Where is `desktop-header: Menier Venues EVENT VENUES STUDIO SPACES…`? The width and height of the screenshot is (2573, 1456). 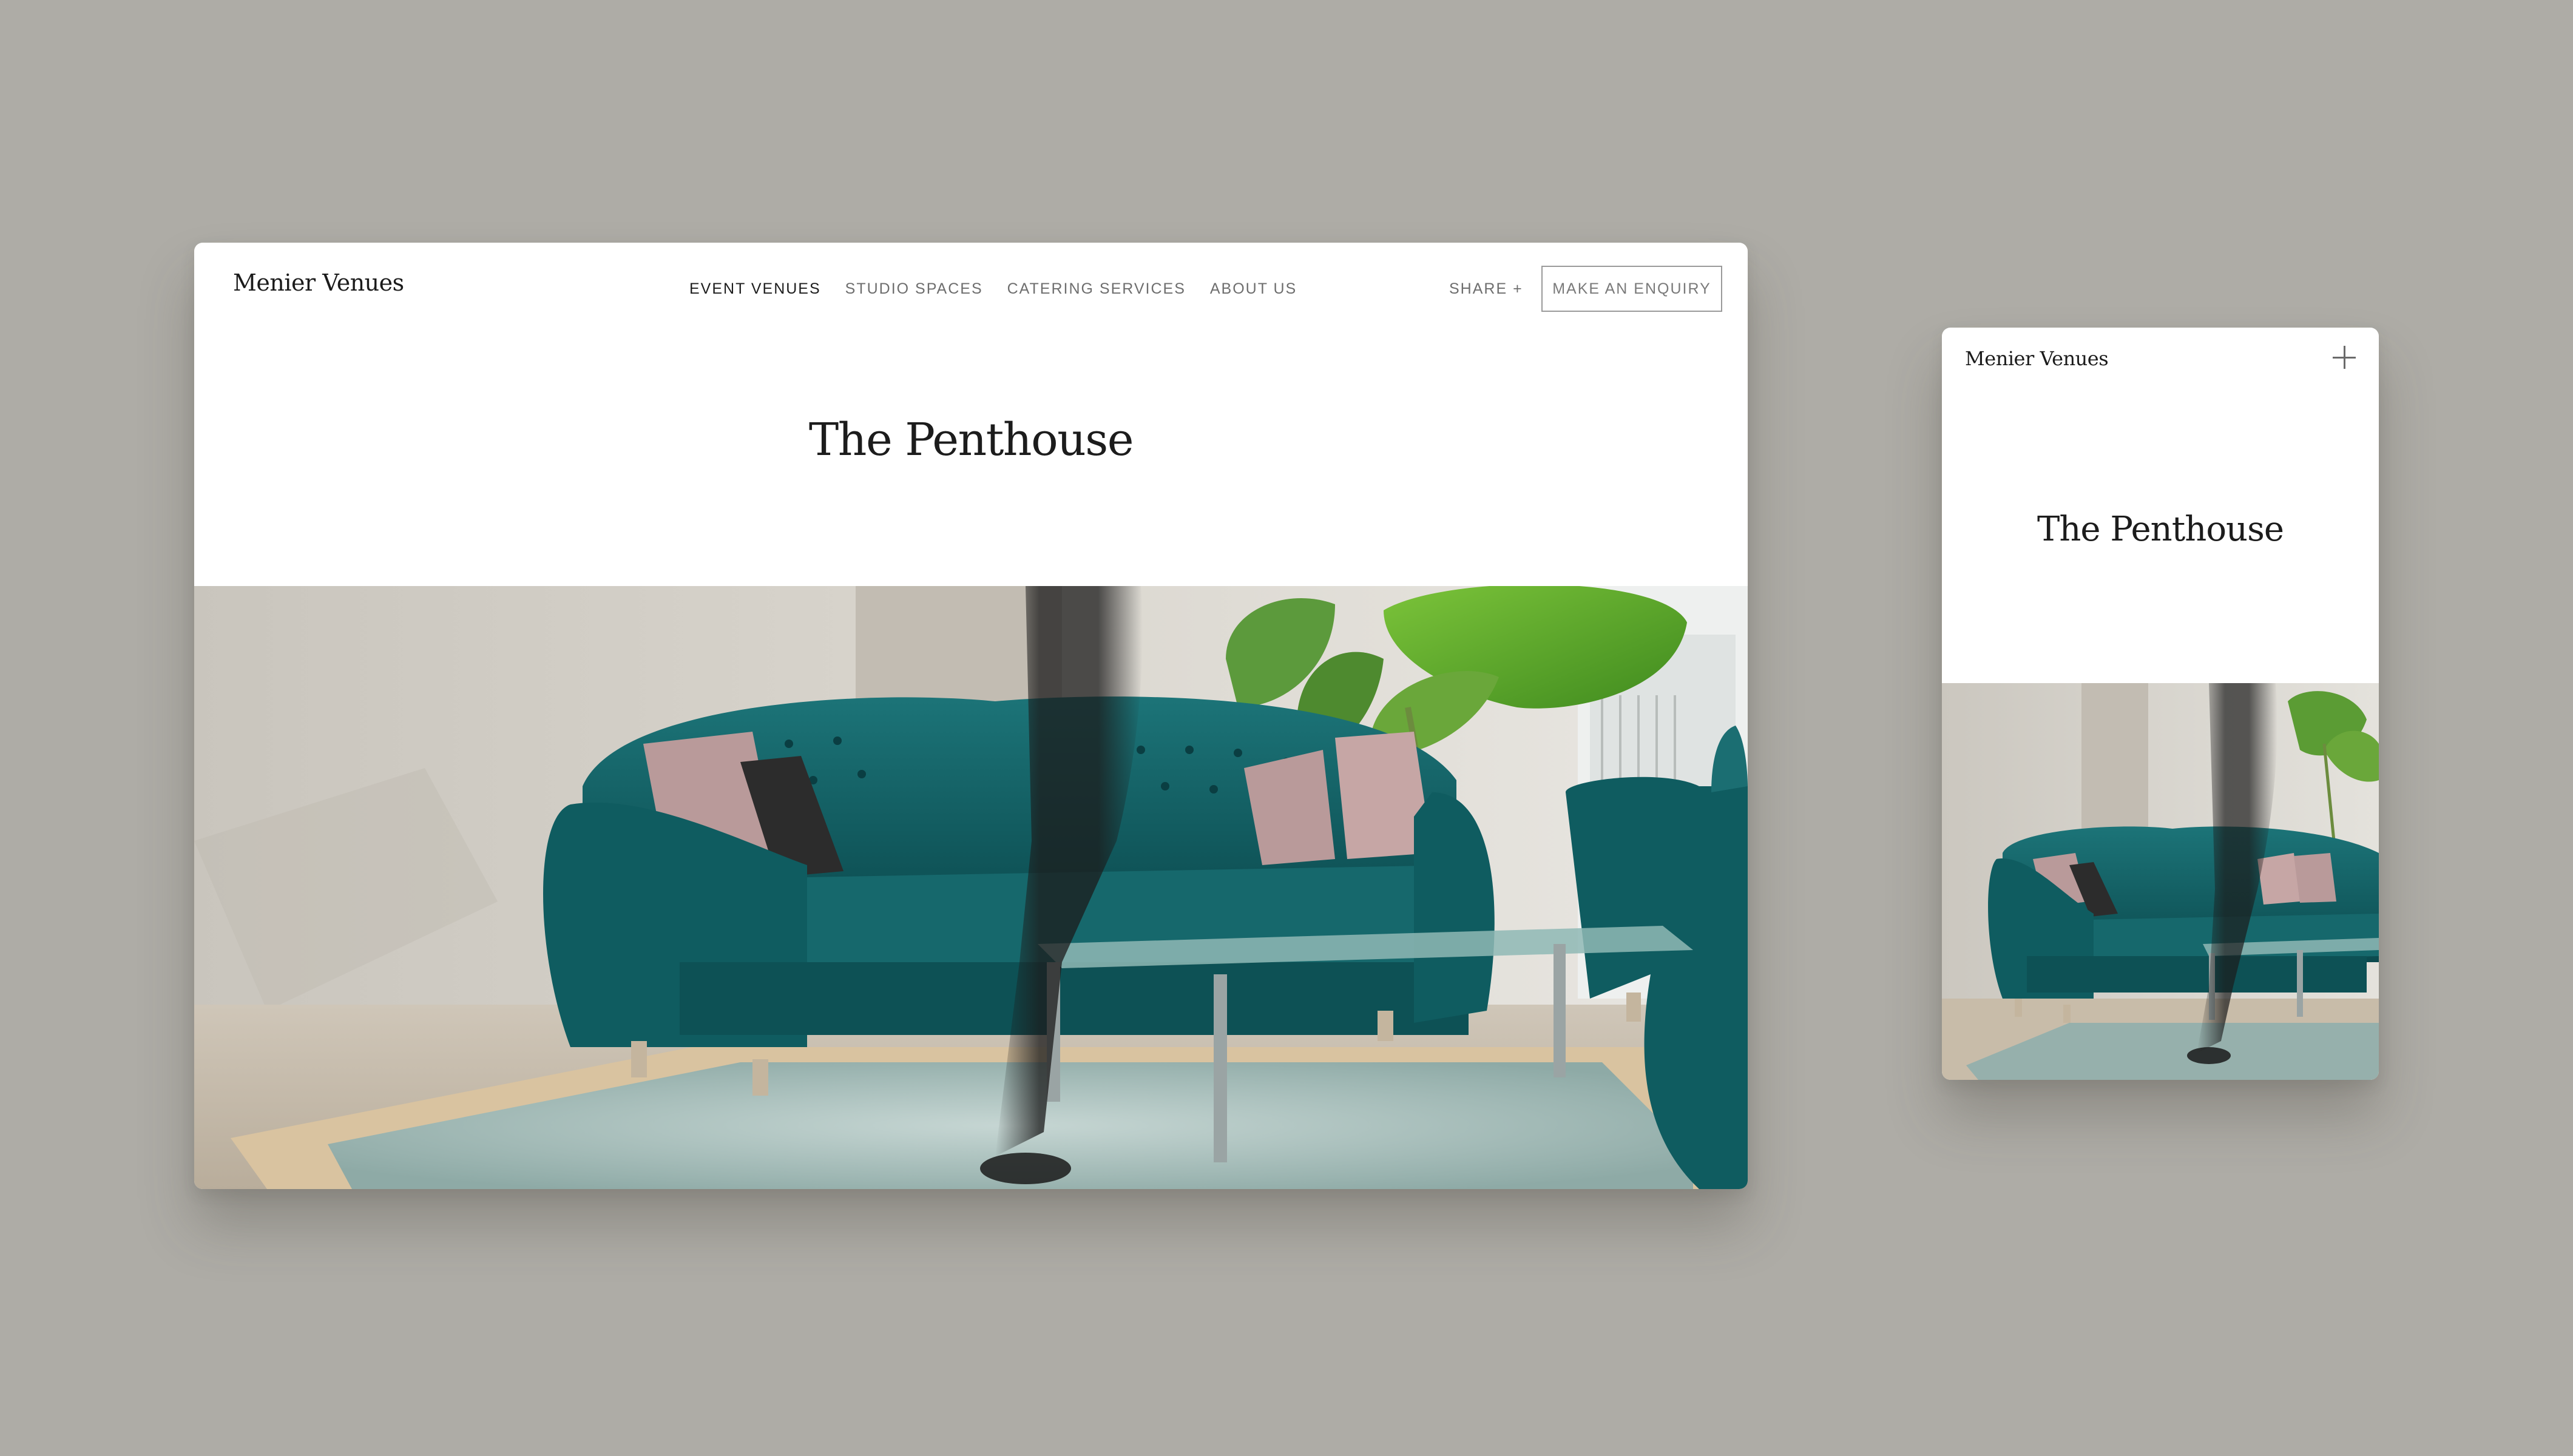
desktop-header: Menier Venues EVENT VENUES STUDIO SPACES… is located at coordinates (971, 290).